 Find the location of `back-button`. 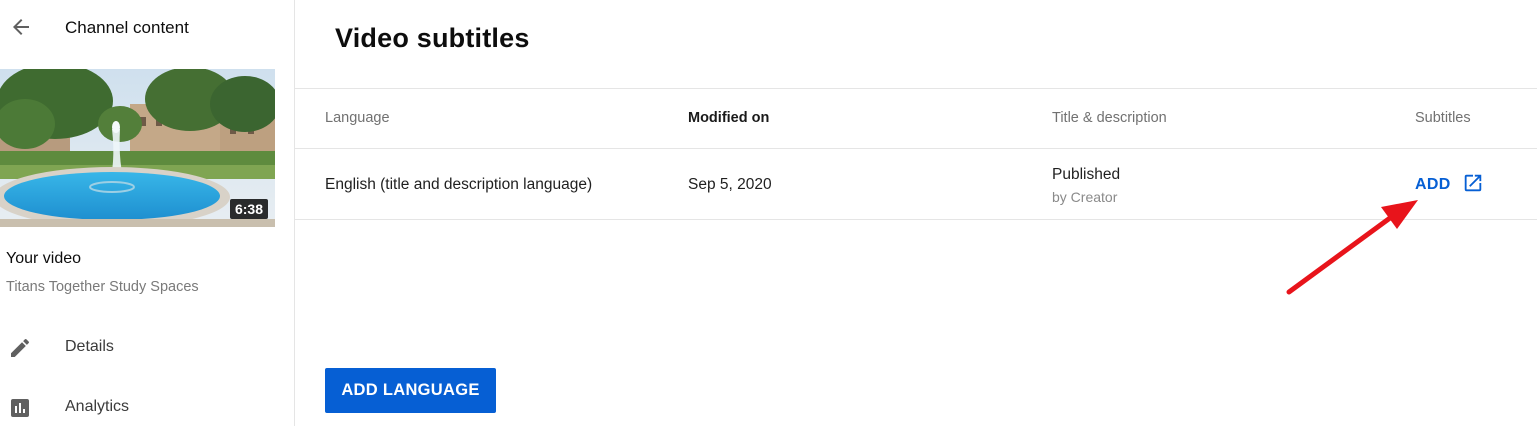

back-button is located at coordinates (21, 29).